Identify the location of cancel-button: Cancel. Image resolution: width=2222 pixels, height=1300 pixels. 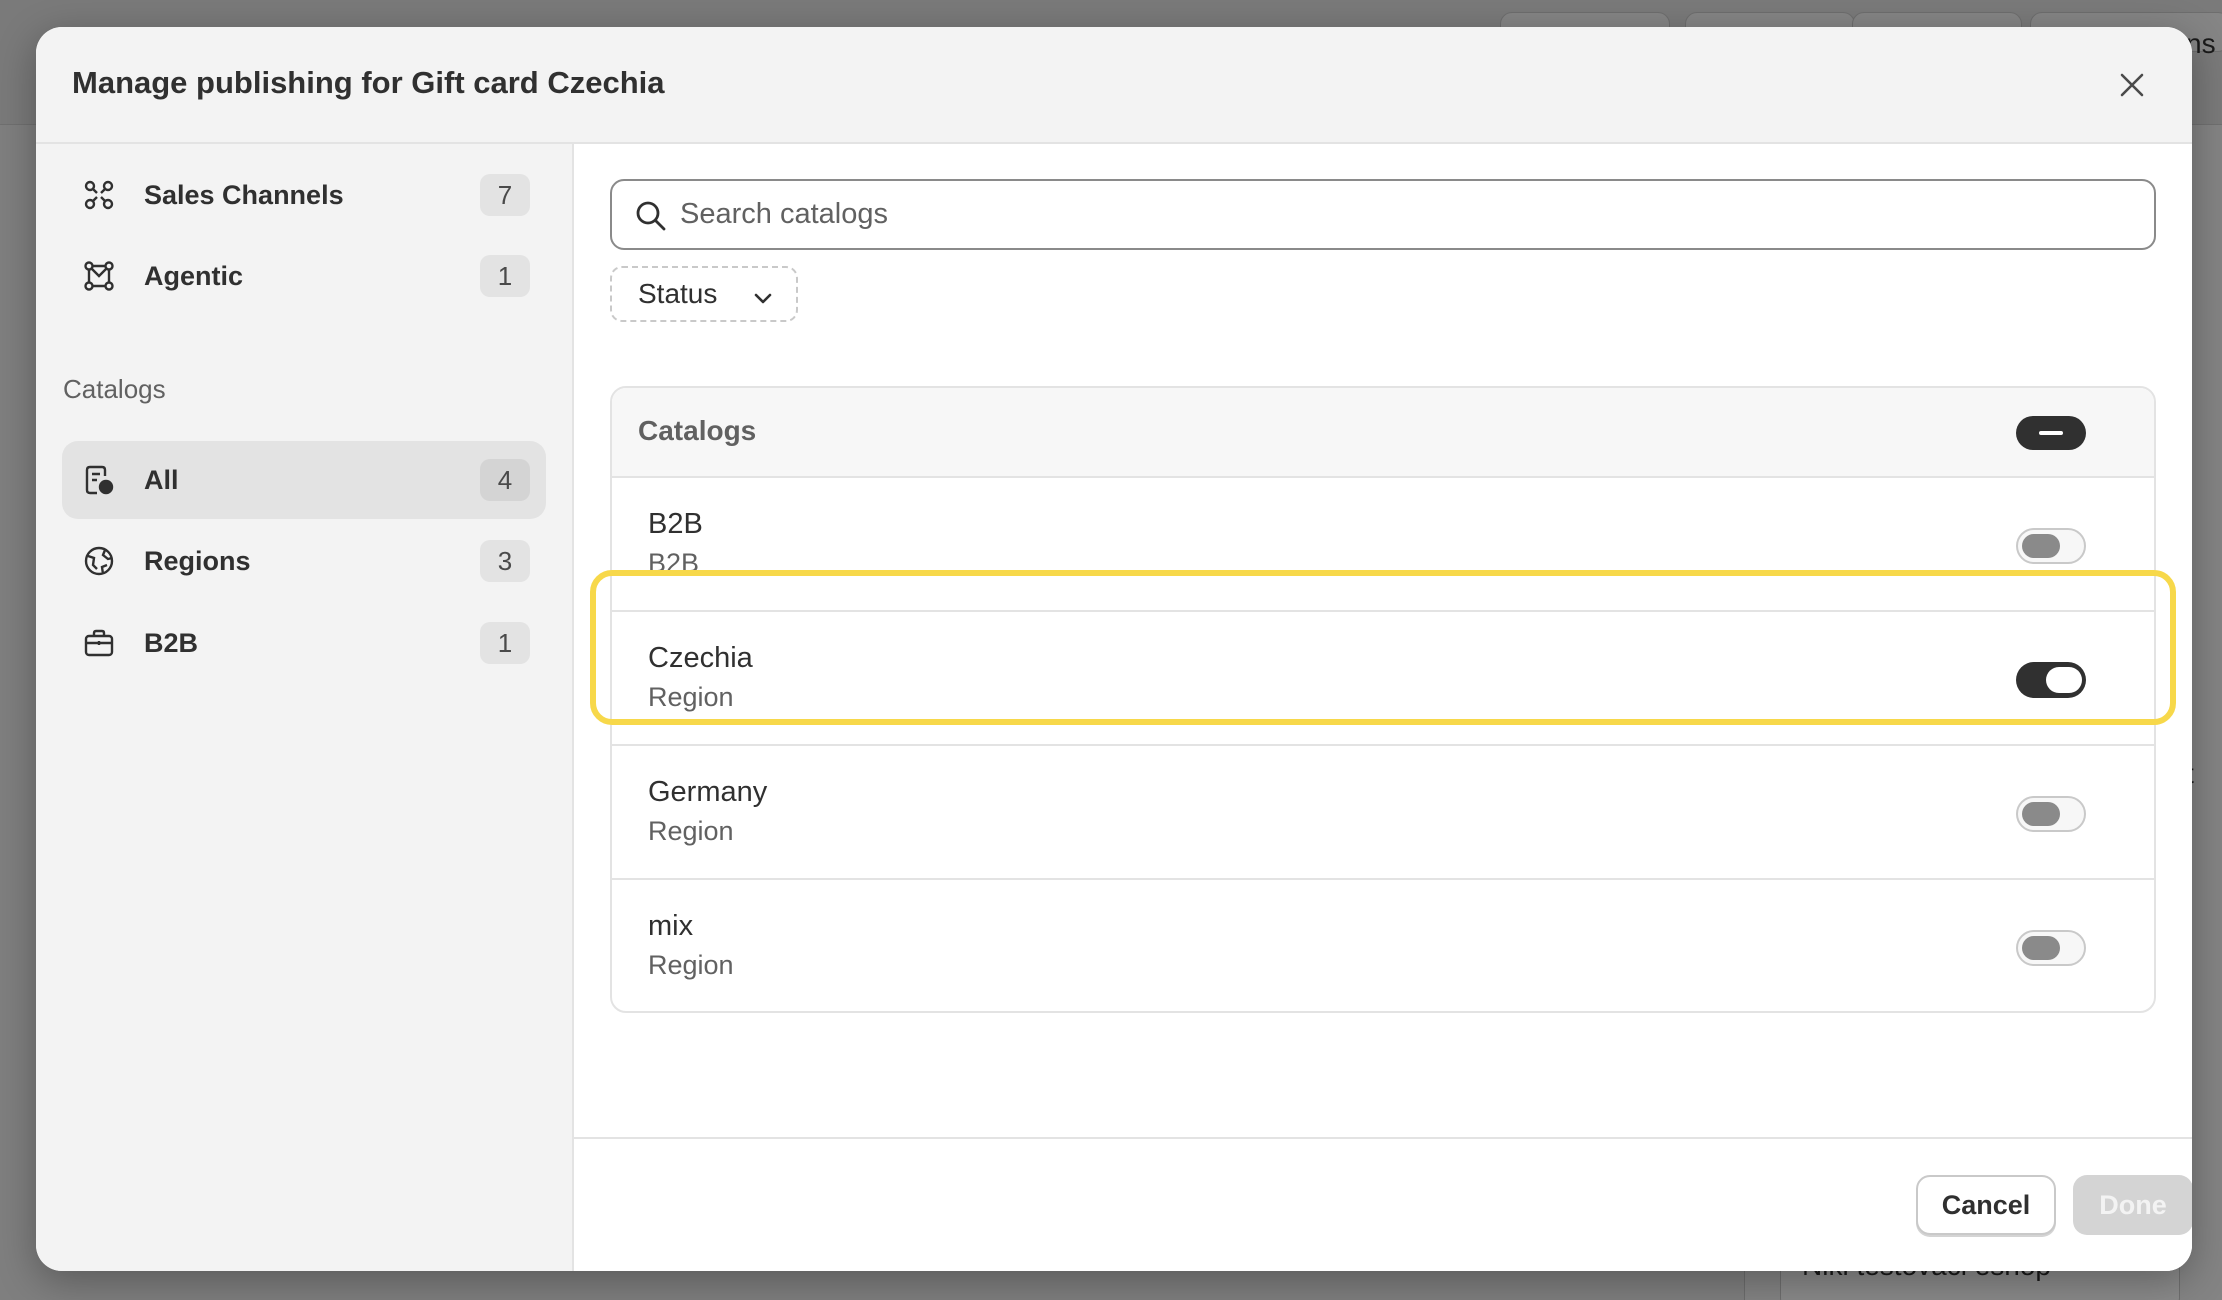
(1986, 1205).